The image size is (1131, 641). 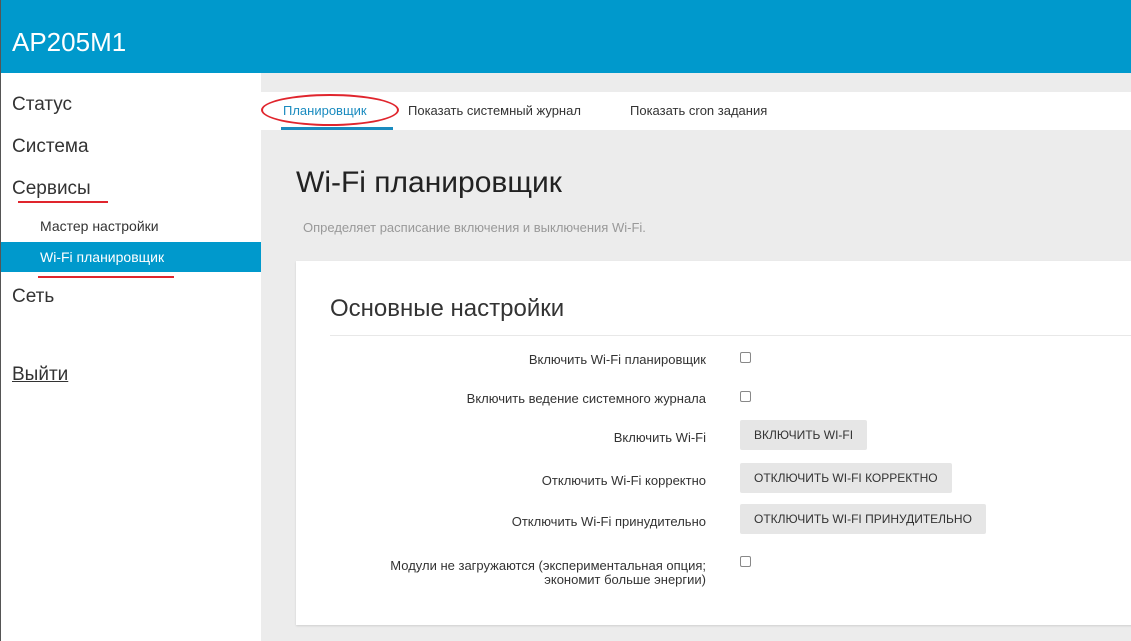 What do you see at coordinates (617, 359) in the screenshot?
I see `row-label-enable-scheduler: Включить Wi-Fi планировщик` at bounding box center [617, 359].